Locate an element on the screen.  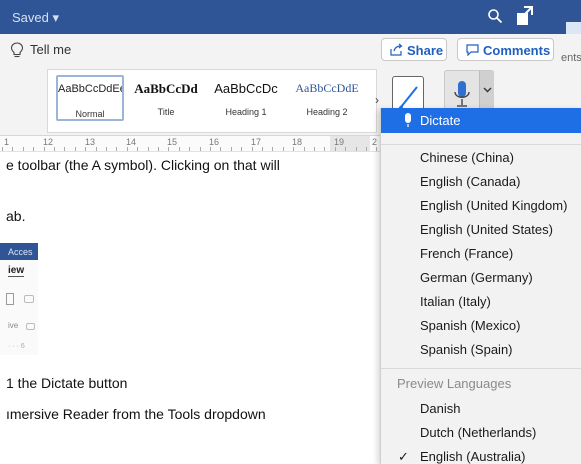
style-name: Normal is located at coordinates (90, 114).